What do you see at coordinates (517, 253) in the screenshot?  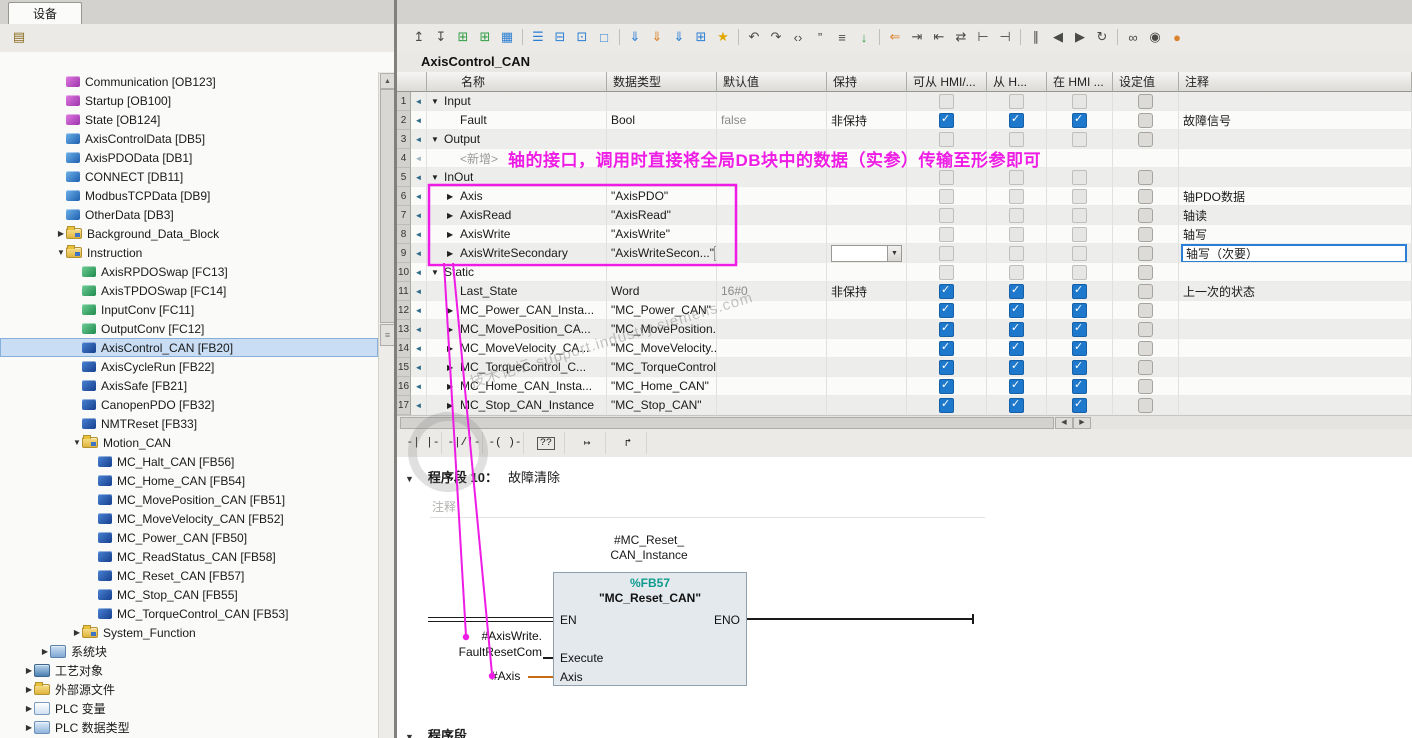 I see `name-cell: ▶ AxisWriteSecondary` at bounding box center [517, 253].